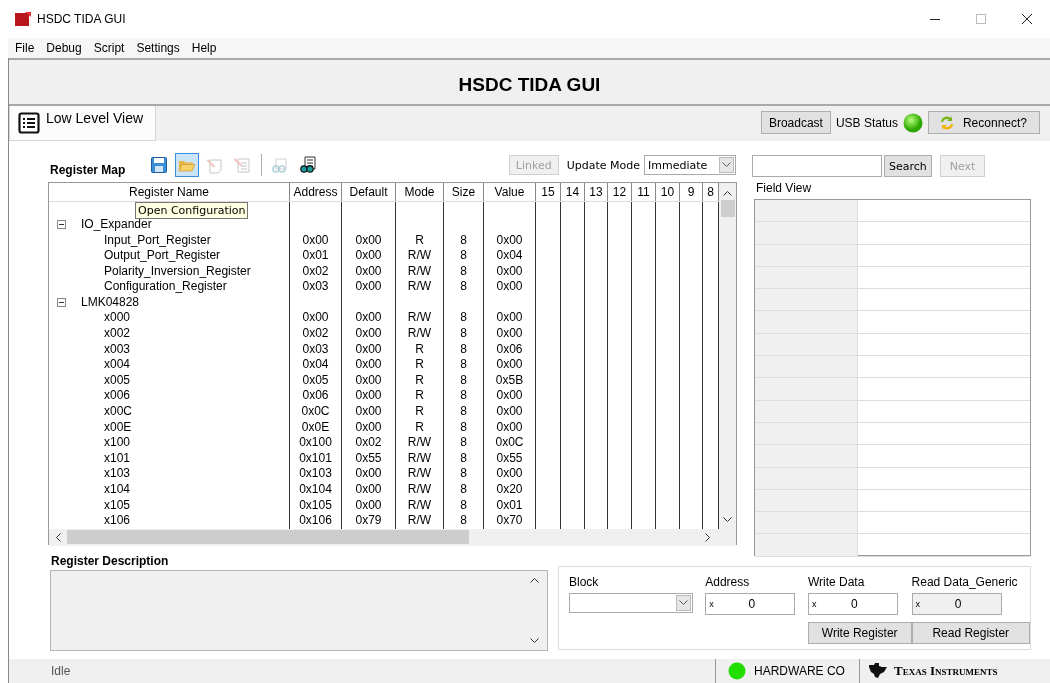 This screenshot has width=1050, height=683. Describe the element at coordinates (116, 224) in the screenshot. I see `tree-group-label: IO_Expander` at that location.